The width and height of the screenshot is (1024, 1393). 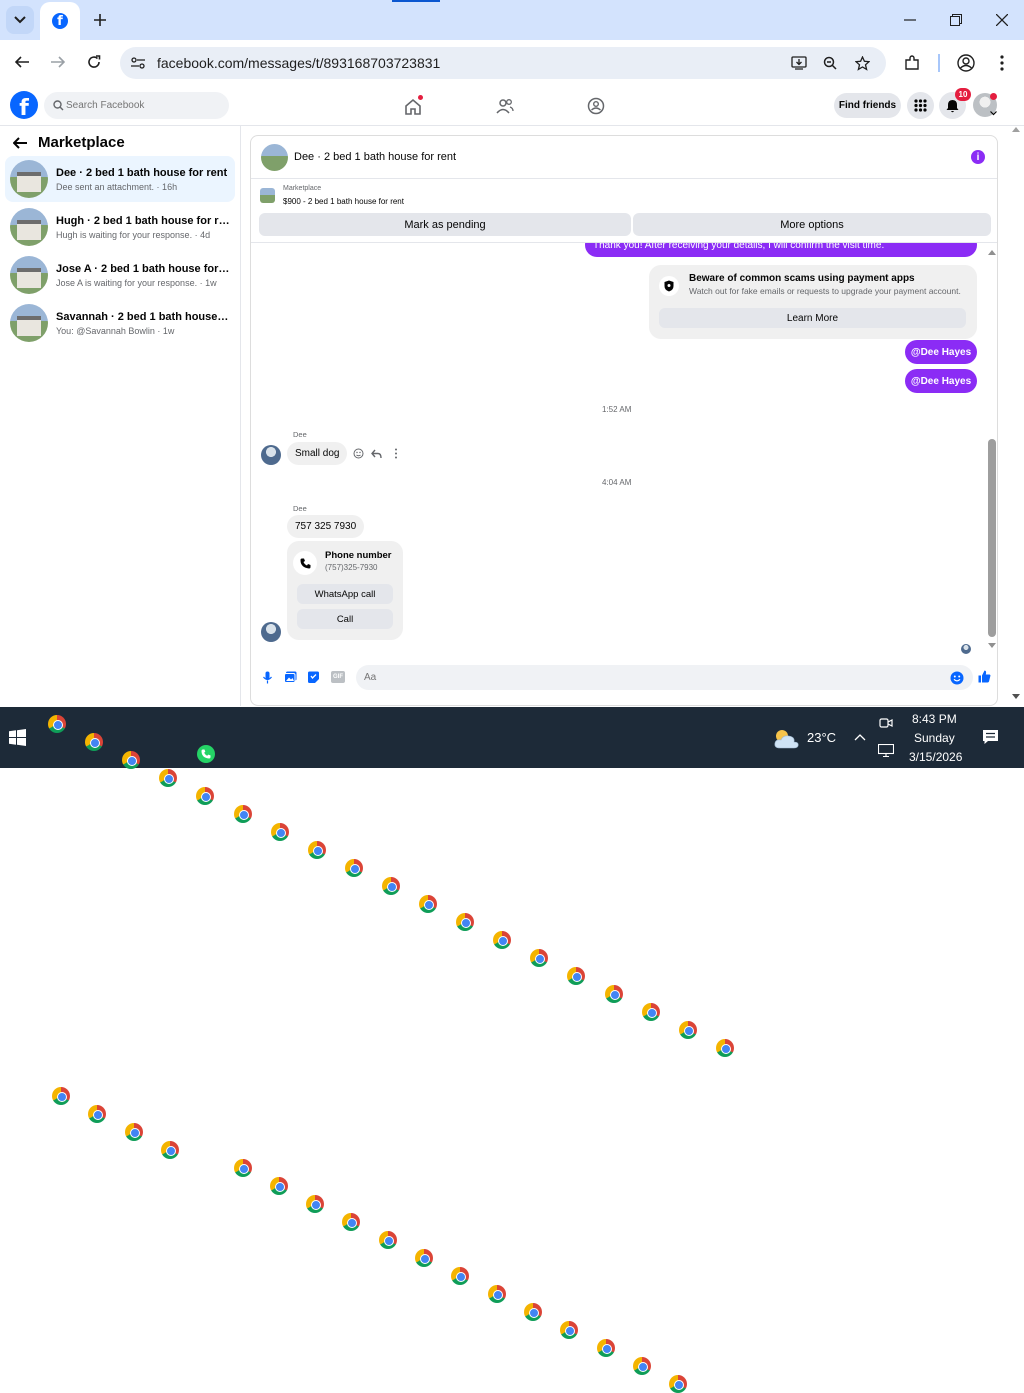 I want to click on message-input-box, so click(x=664, y=677).